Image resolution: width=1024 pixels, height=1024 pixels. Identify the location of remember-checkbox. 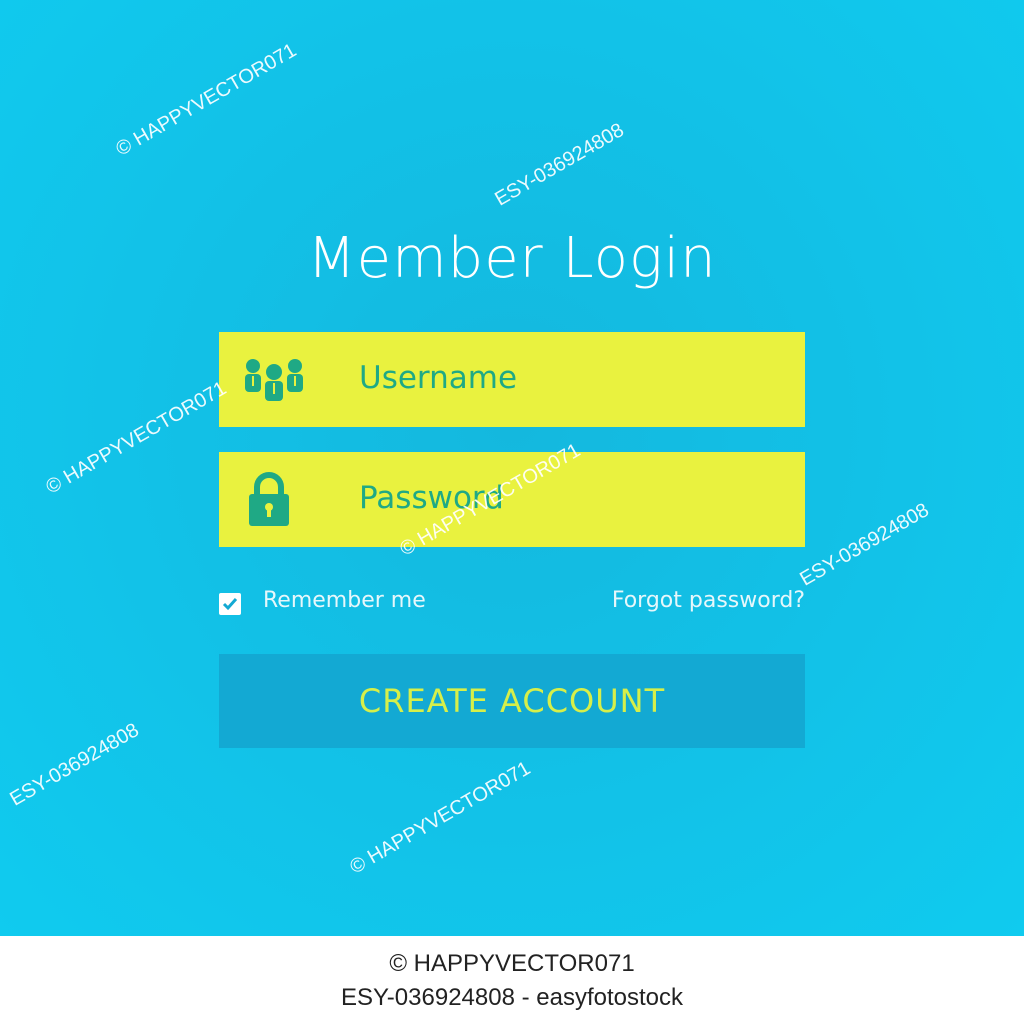
(230, 604).